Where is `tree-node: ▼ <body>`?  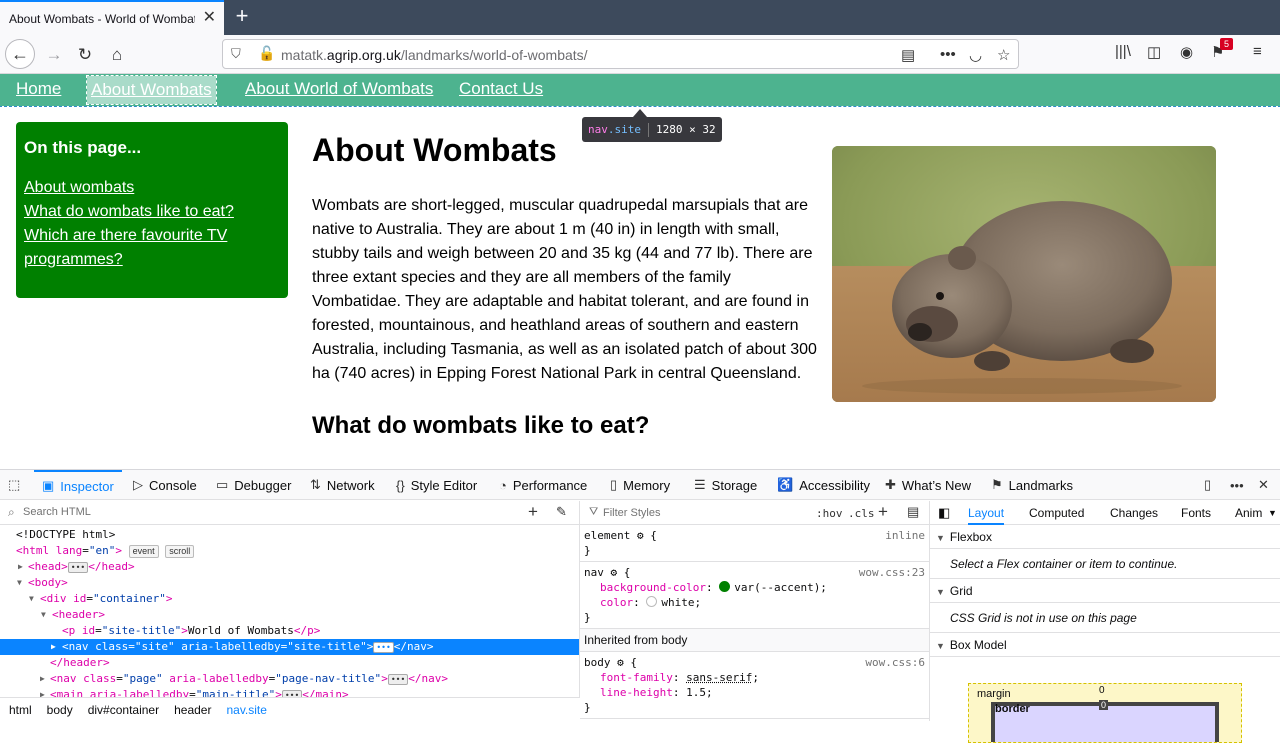 tree-node: ▼ <body> is located at coordinates (289, 583).